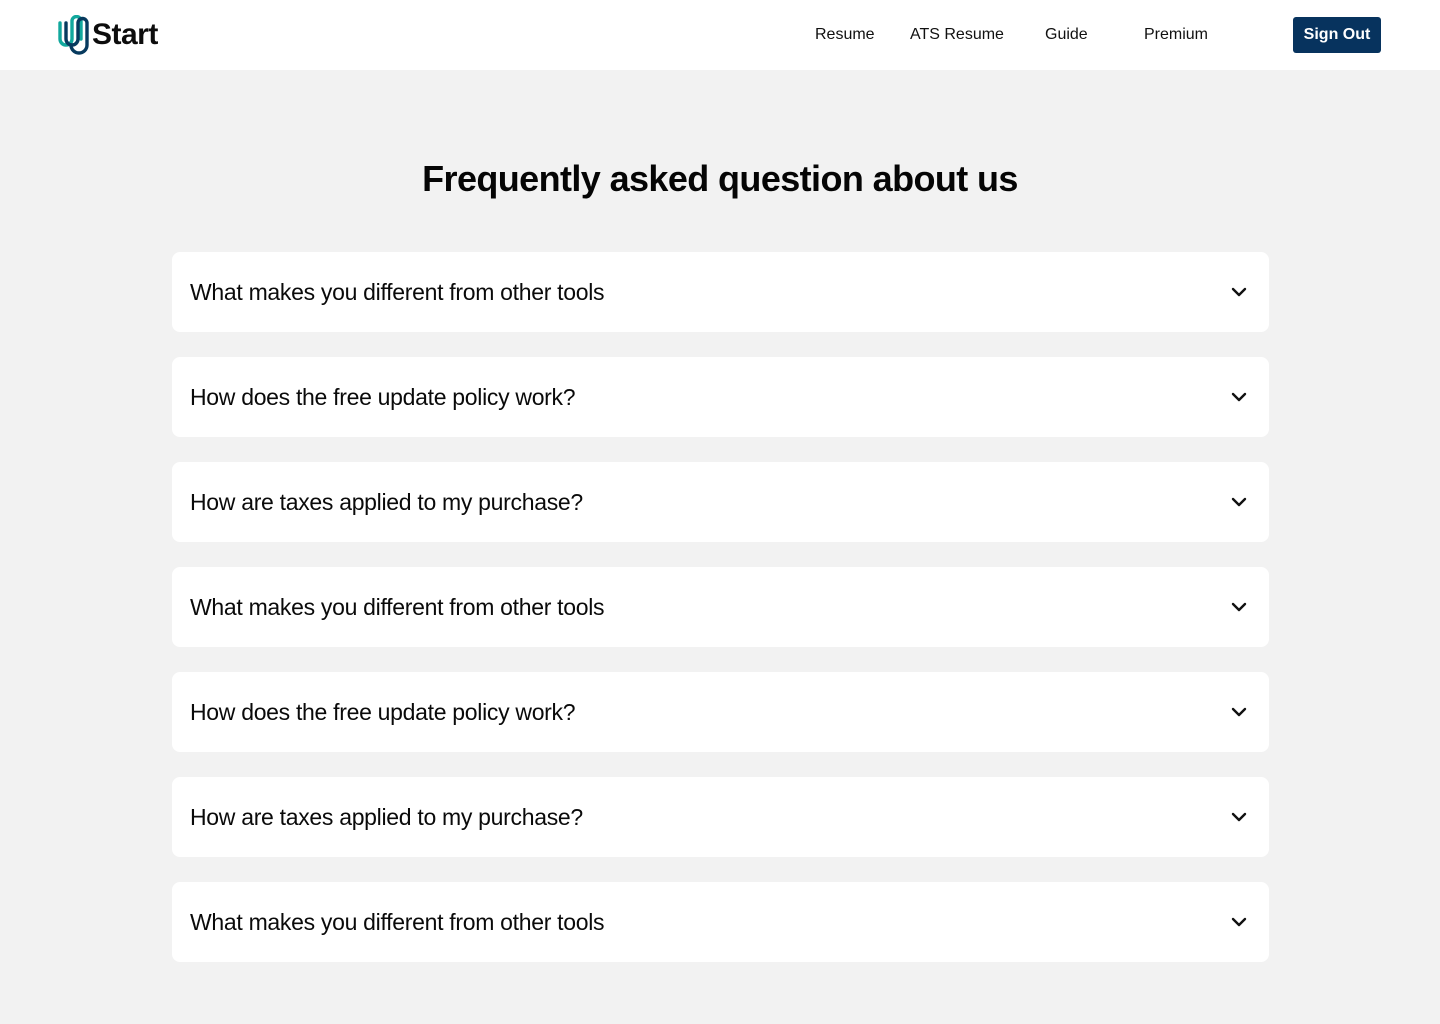 The height and width of the screenshot is (1024, 1440). Describe the element at coordinates (1337, 35) in the screenshot. I see `sign-out-button: Sign Out` at that location.